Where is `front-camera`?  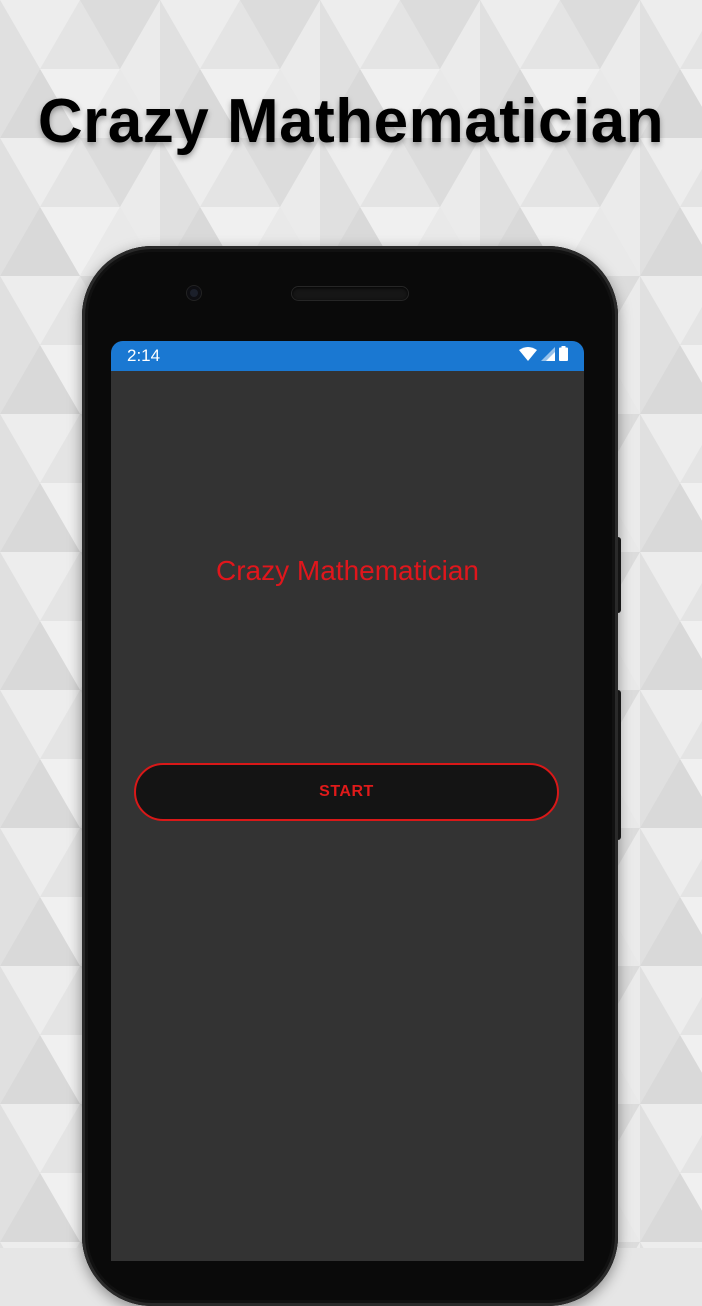
front-camera is located at coordinates (194, 293).